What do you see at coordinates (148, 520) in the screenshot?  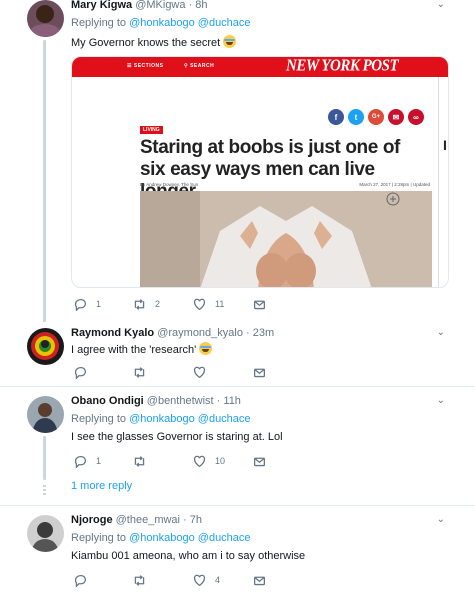 I see `user-handle: @thee_mwai` at bounding box center [148, 520].